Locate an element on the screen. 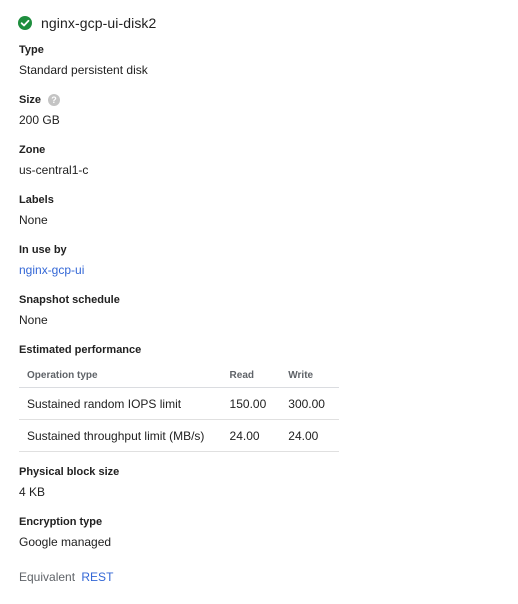 Image resolution: width=518 pixels, height=604 pixels. equivalent-rest-footer: Equivalent REST is located at coordinates (66, 577).